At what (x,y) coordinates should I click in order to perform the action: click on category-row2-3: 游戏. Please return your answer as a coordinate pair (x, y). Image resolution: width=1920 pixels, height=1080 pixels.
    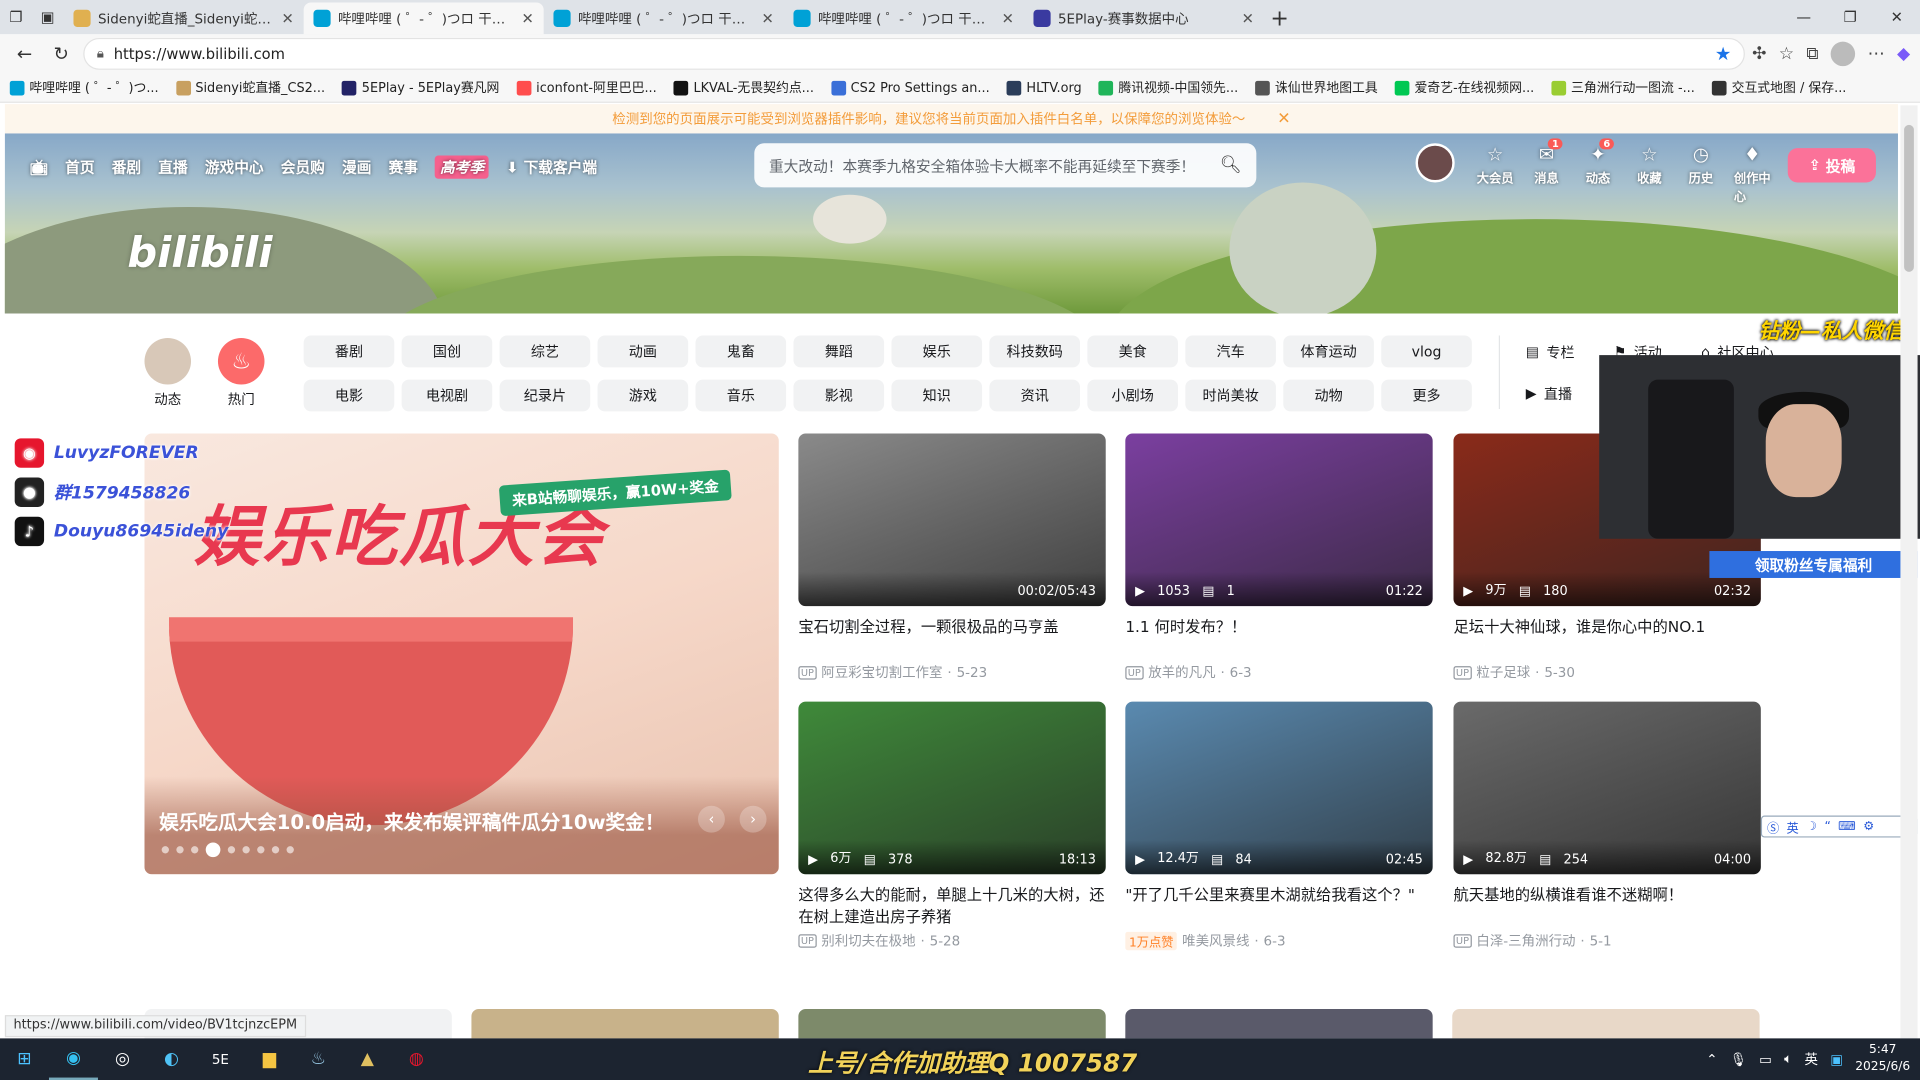
    Looking at the image, I should click on (643, 395).